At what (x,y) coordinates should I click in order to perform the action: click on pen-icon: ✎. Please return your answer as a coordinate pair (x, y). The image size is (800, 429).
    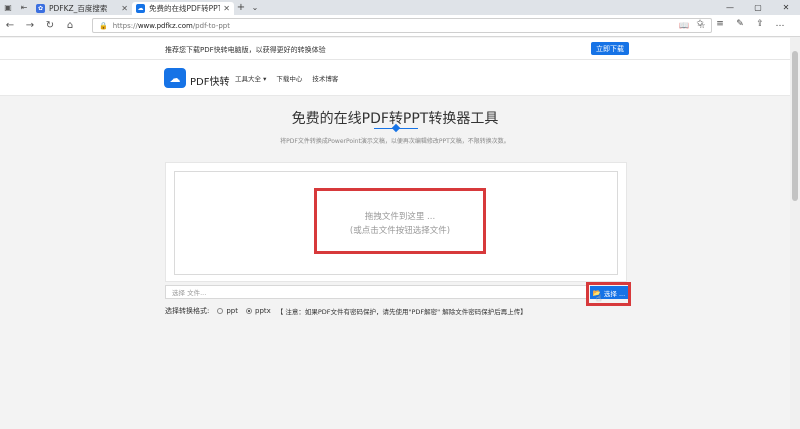
    Looking at the image, I should click on (740, 24).